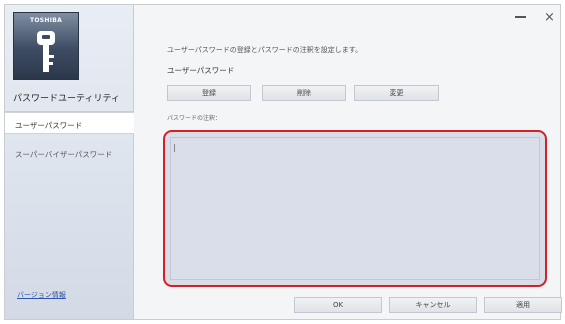  I want to click on apply-button-label: 適用, so click(523, 305).